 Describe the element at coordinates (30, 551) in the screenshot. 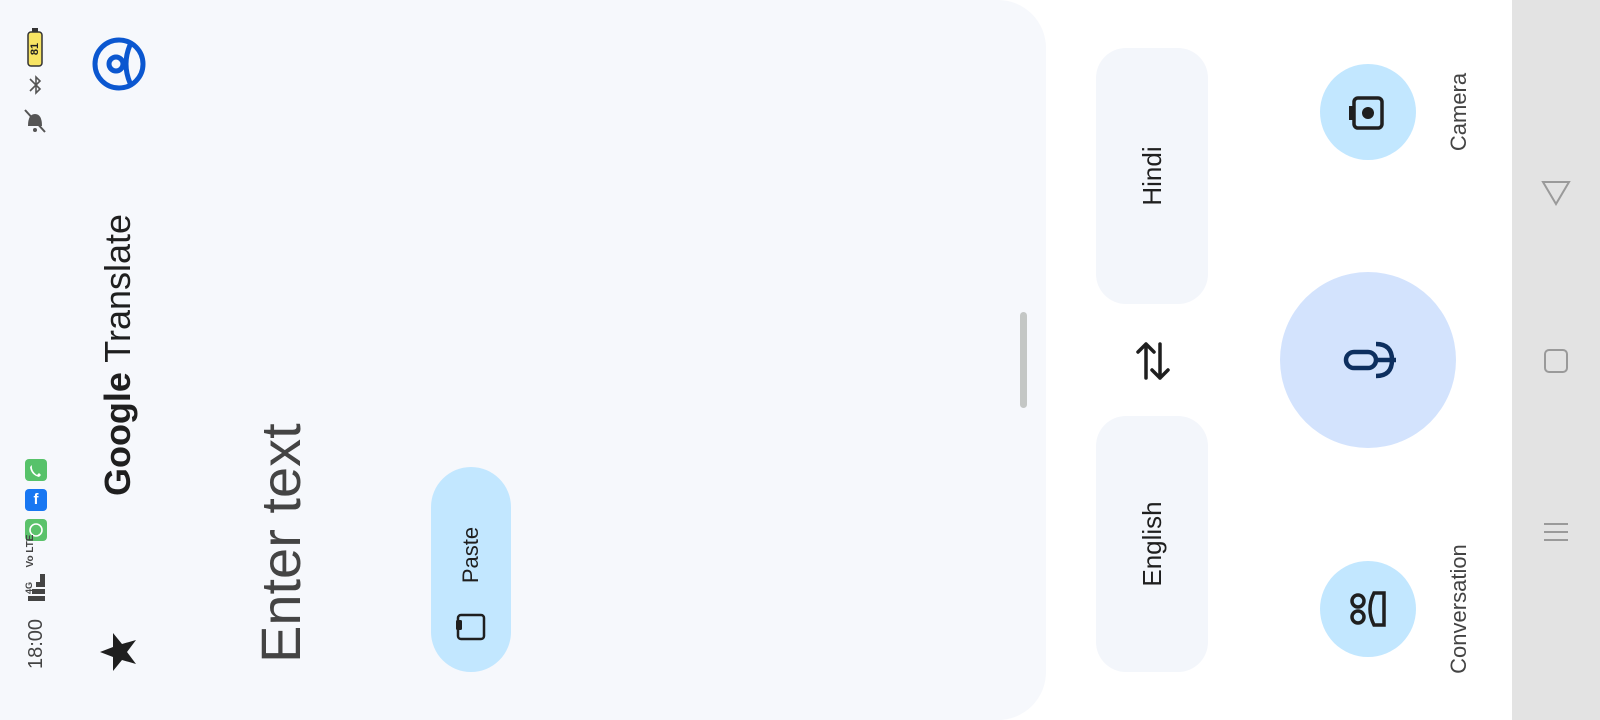

I see `volte-indicator: Vo LTE` at that location.